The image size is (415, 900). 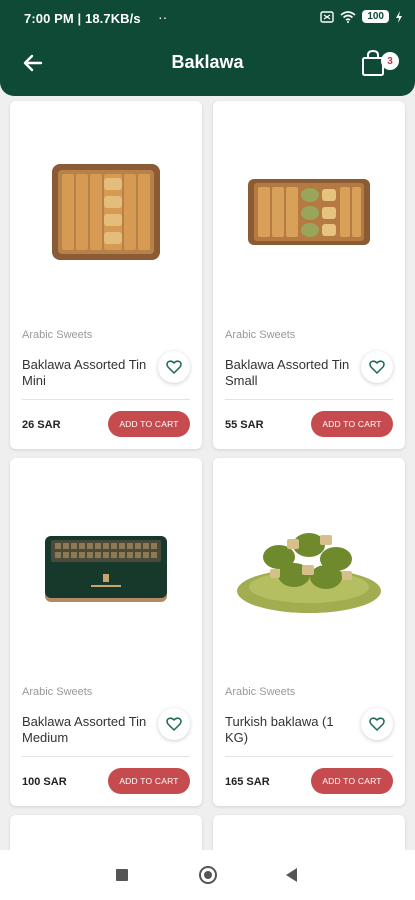 I want to click on status-dots: ··, so click(x=163, y=17).